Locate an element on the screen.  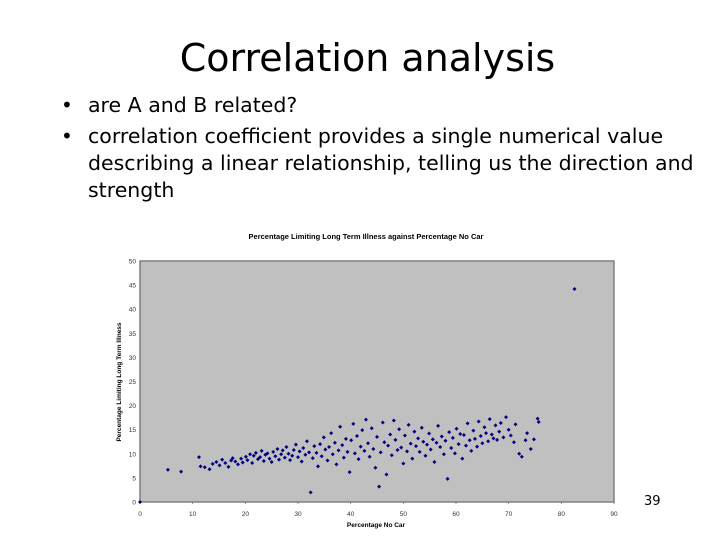
x-axis: 0 10 20 30 40 50 60 70 80 90 is located at coordinates (378, 510).